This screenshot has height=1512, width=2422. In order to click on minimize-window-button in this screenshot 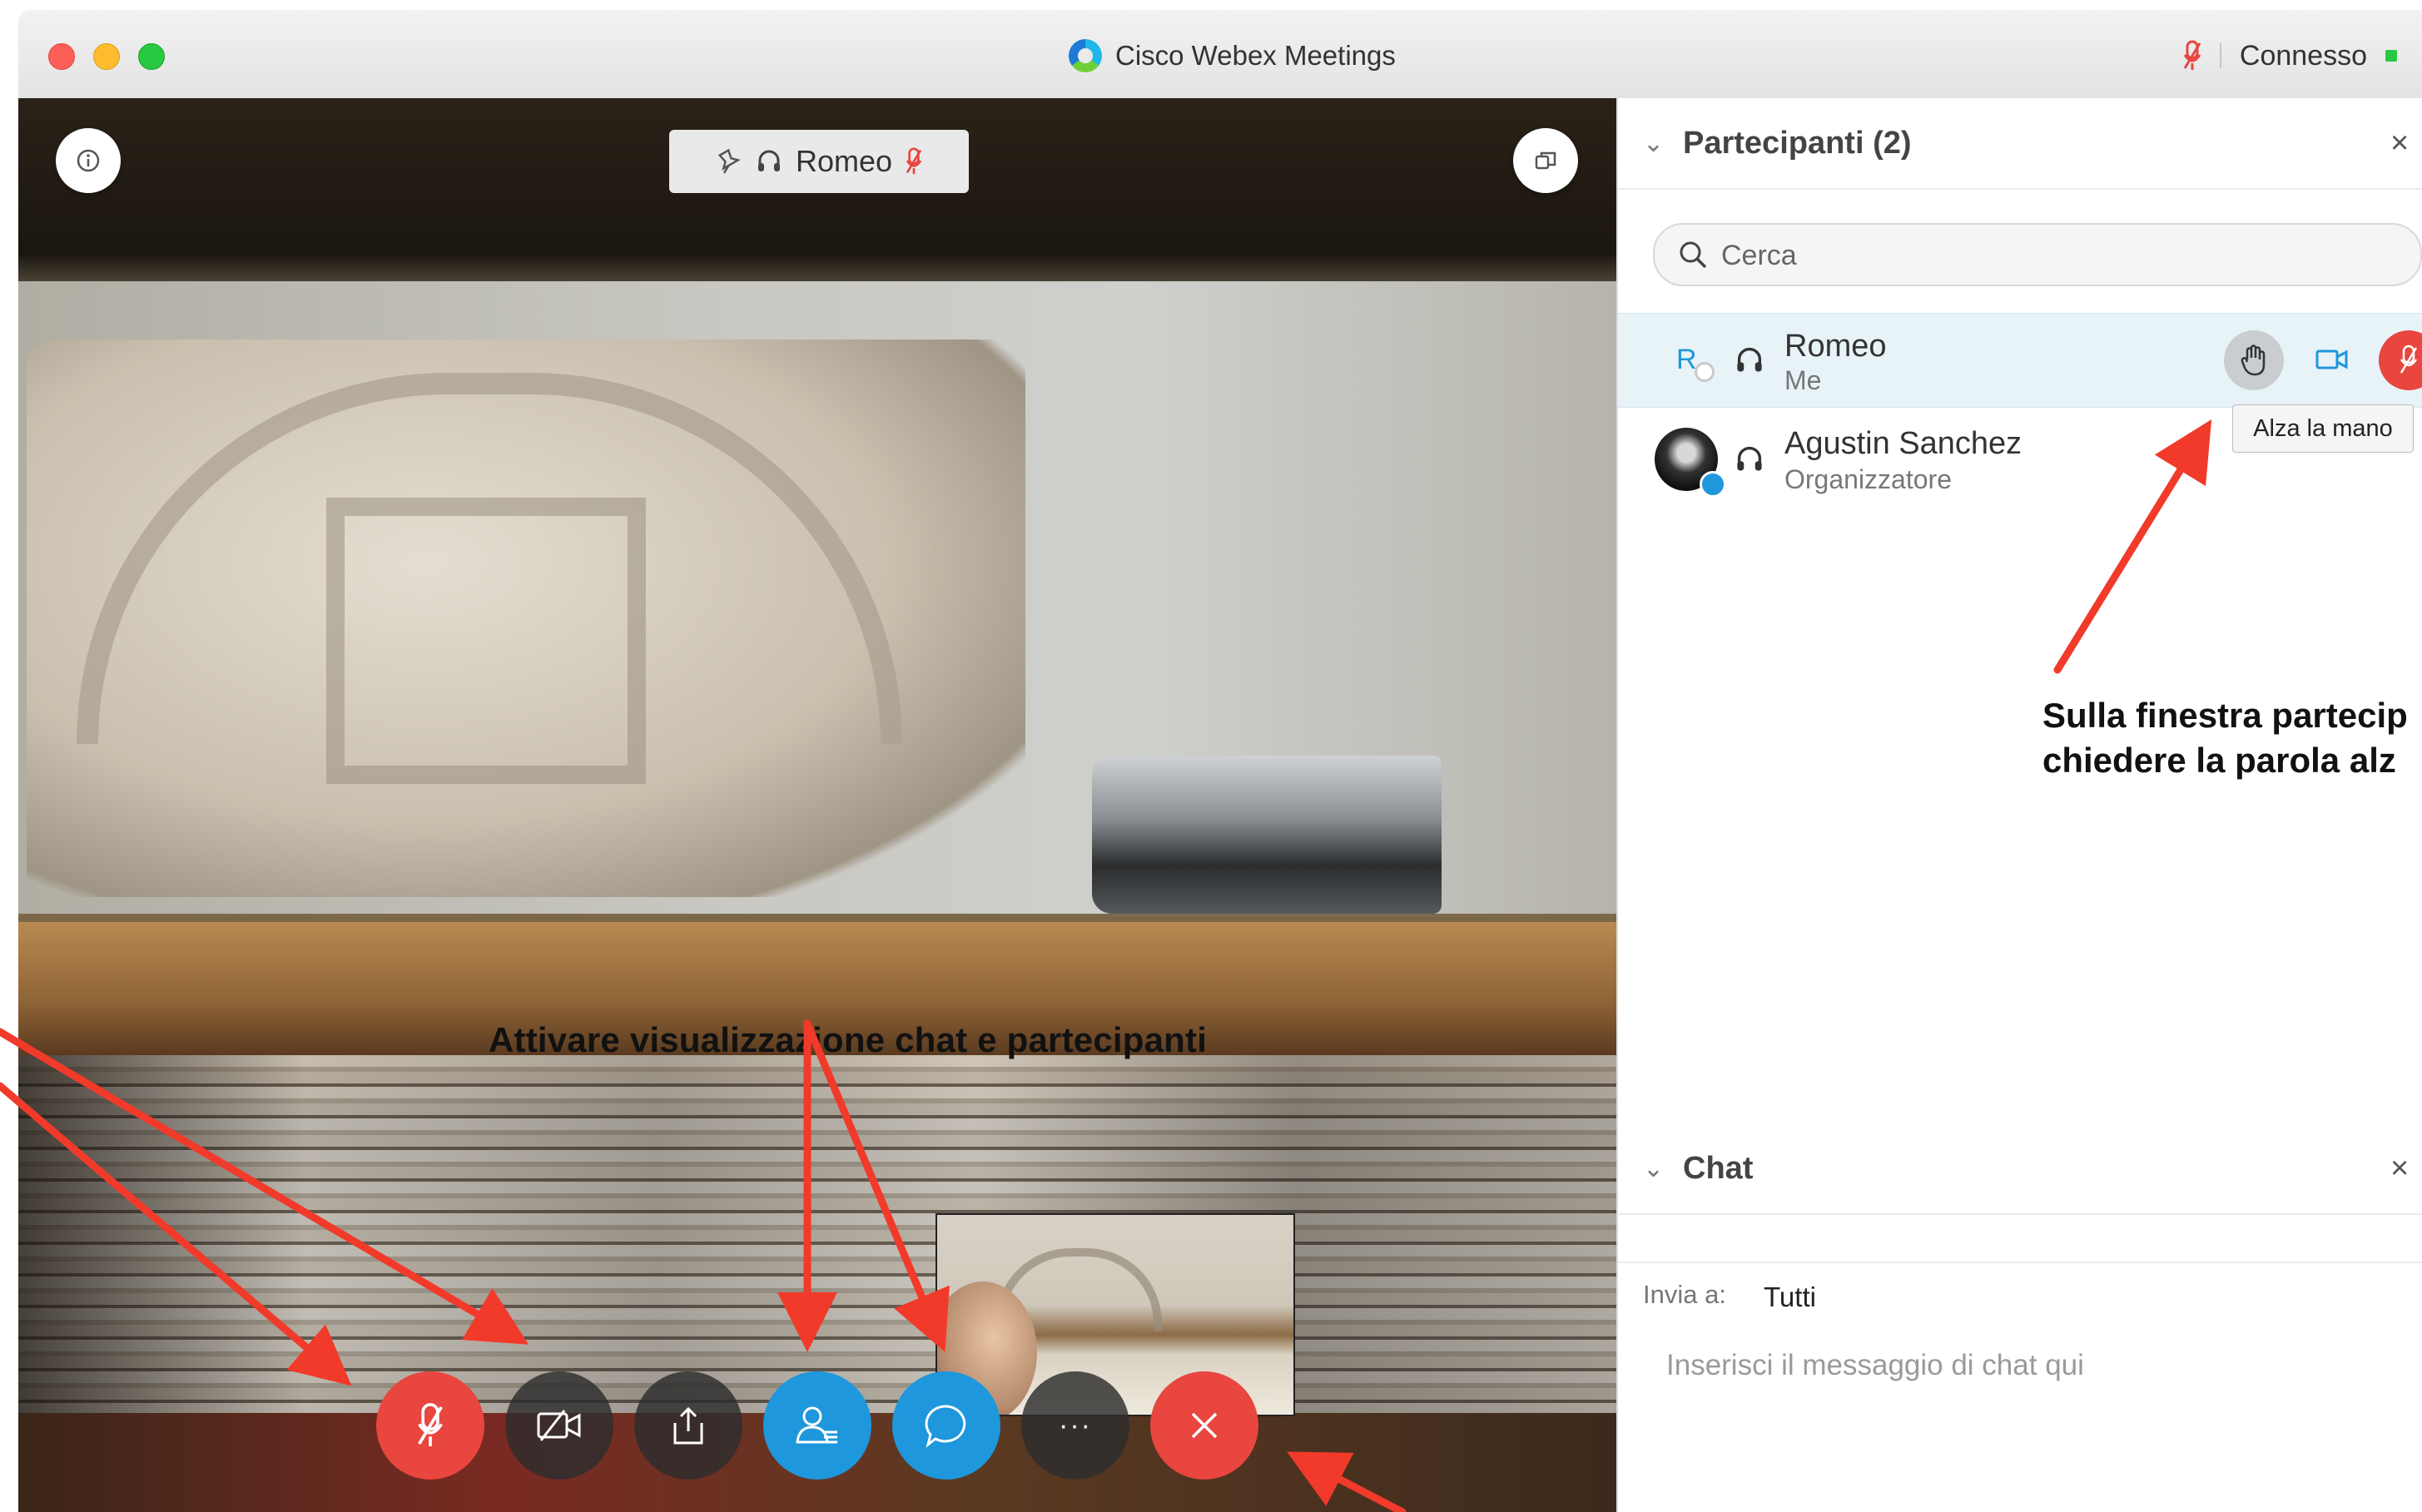, I will do `click(106, 56)`.